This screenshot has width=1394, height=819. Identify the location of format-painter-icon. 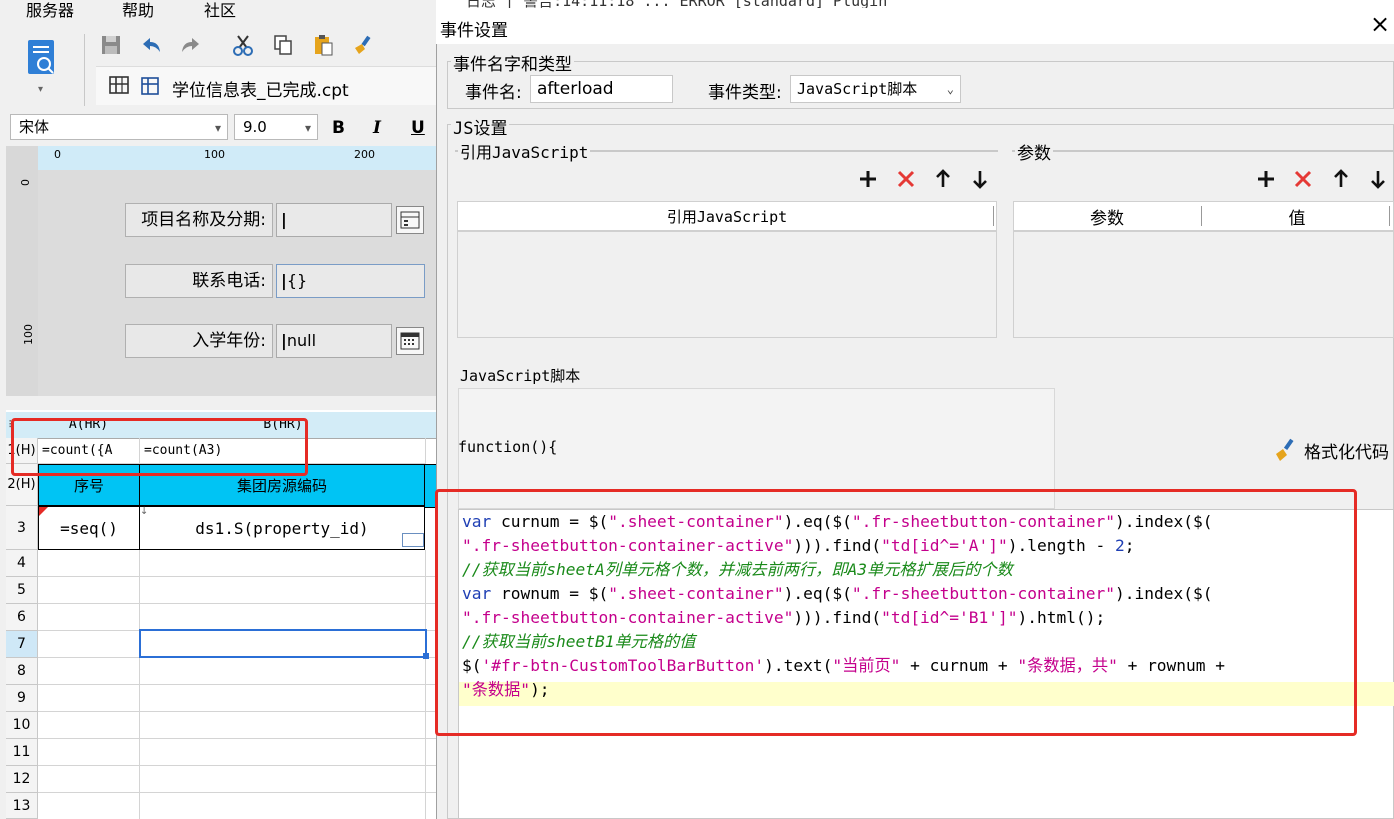
(363, 45).